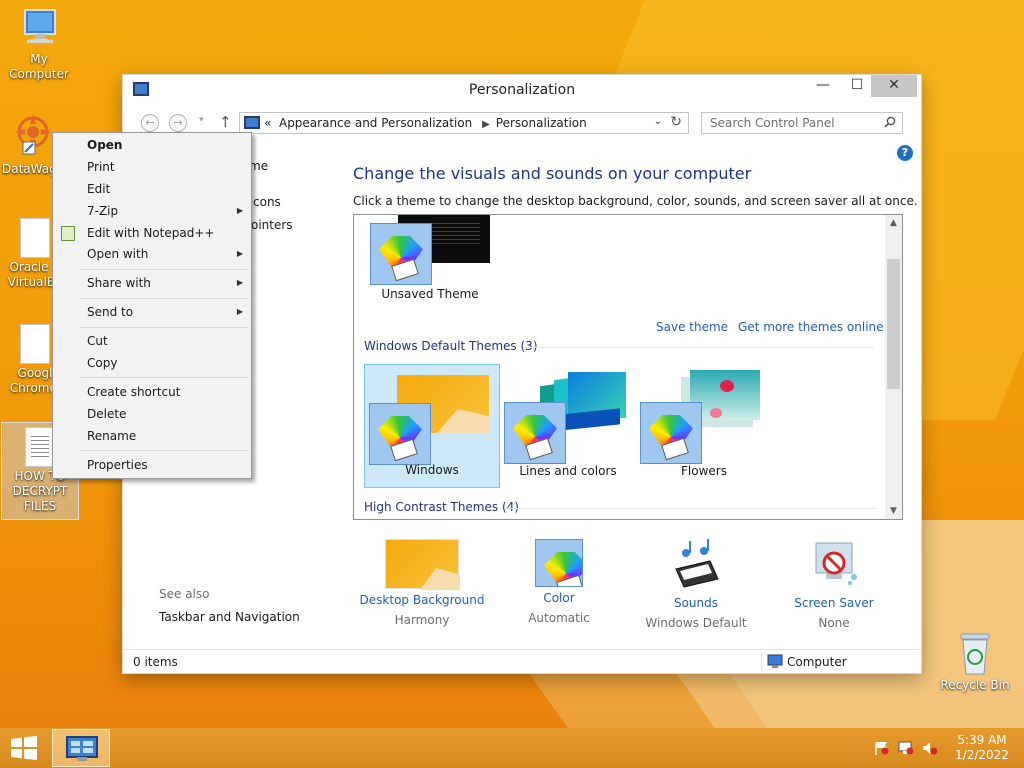 The width and height of the screenshot is (1024, 768). I want to click on recent-locations-chevron-icon: ▾, so click(201, 120).